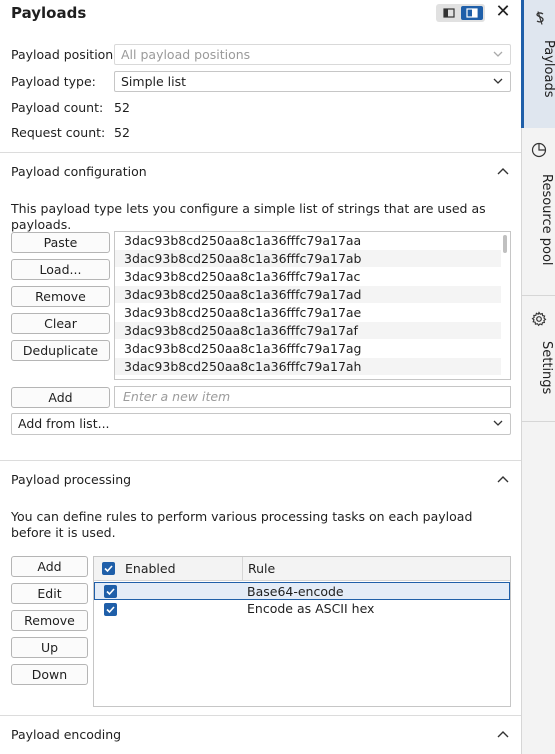 The height and width of the screenshot is (754, 555). I want to click on panel-header: Payloads ✕, so click(260, 14).